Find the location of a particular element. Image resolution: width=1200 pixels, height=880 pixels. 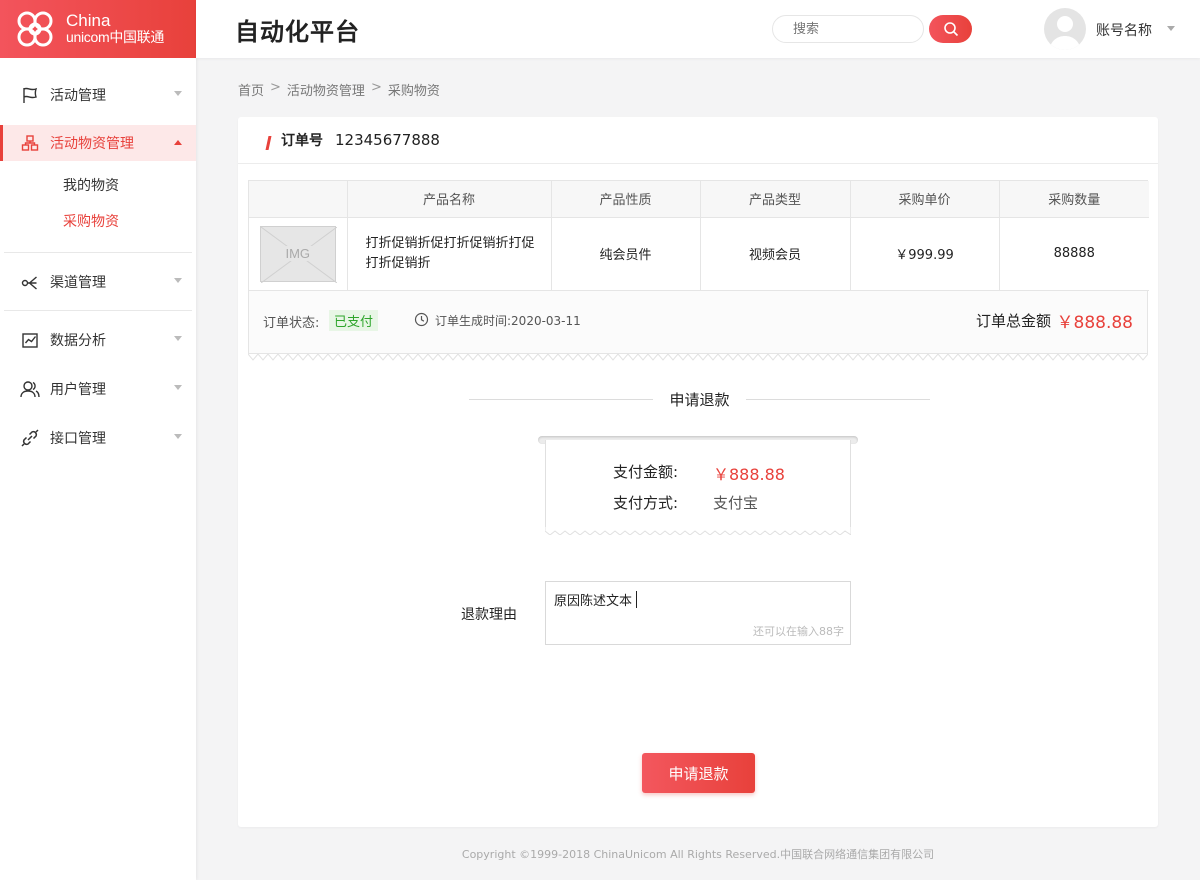

breadcrumb-materials: 活动物资管理 is located at coordinates (326, 89).